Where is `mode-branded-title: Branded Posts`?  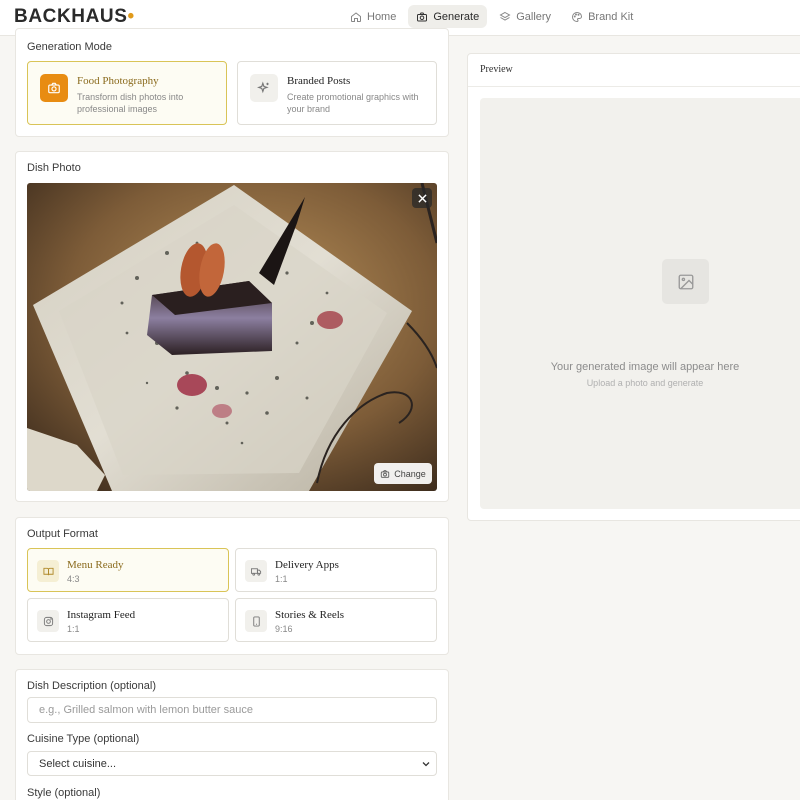
mode-branded-title: Branded Posts is located at coordinates (319, 81).